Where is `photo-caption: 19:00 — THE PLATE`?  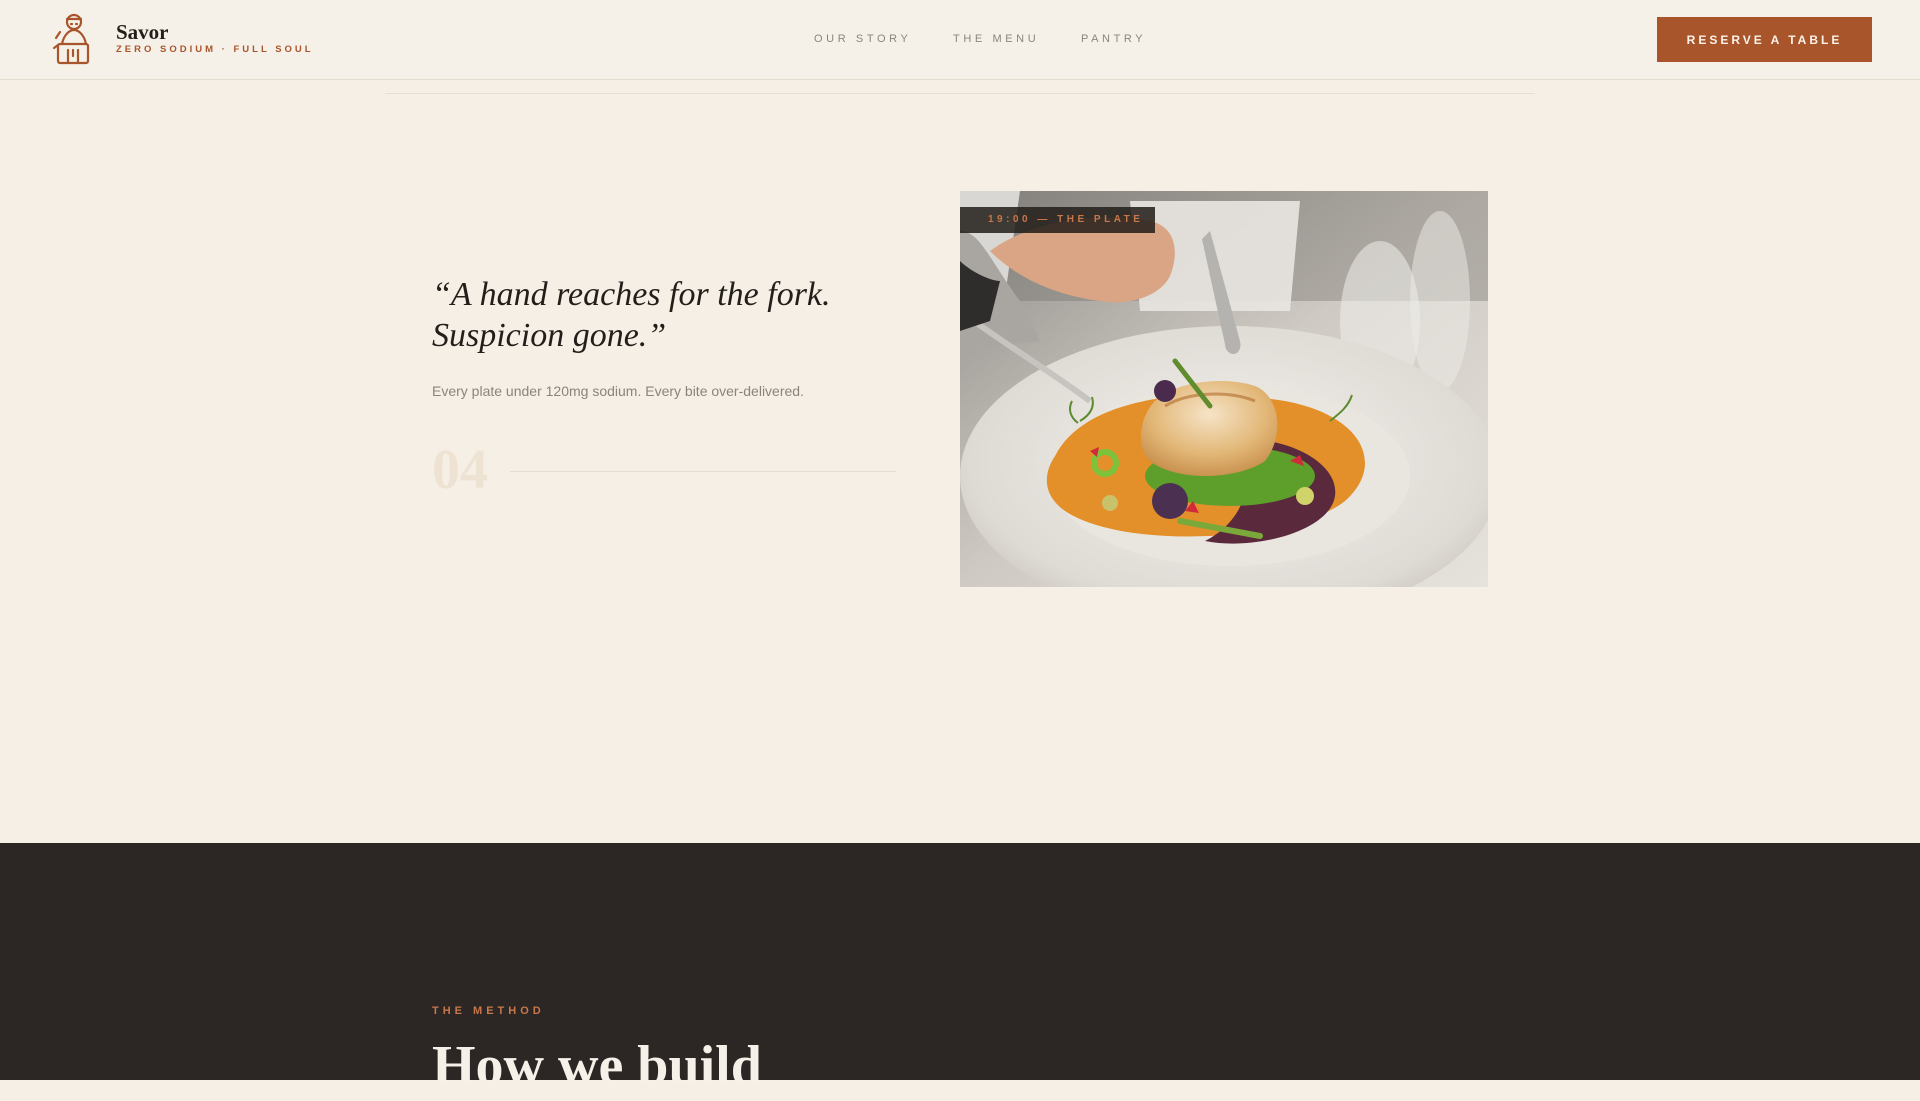
photo-caption: 19:00 — THE PLATE is located at coordinates (1058, 220).